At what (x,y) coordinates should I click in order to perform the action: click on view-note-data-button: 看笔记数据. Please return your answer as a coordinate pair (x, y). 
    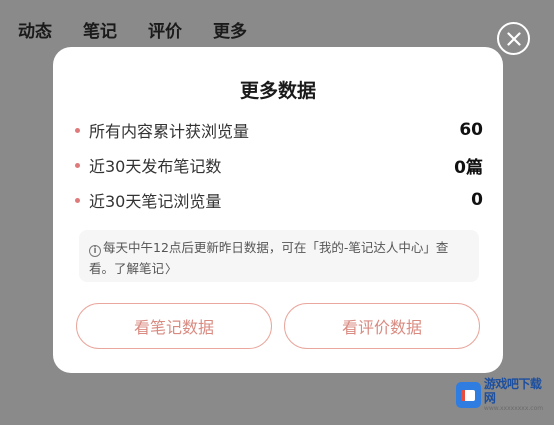
    Looking at the image, I should click on (174, 326).